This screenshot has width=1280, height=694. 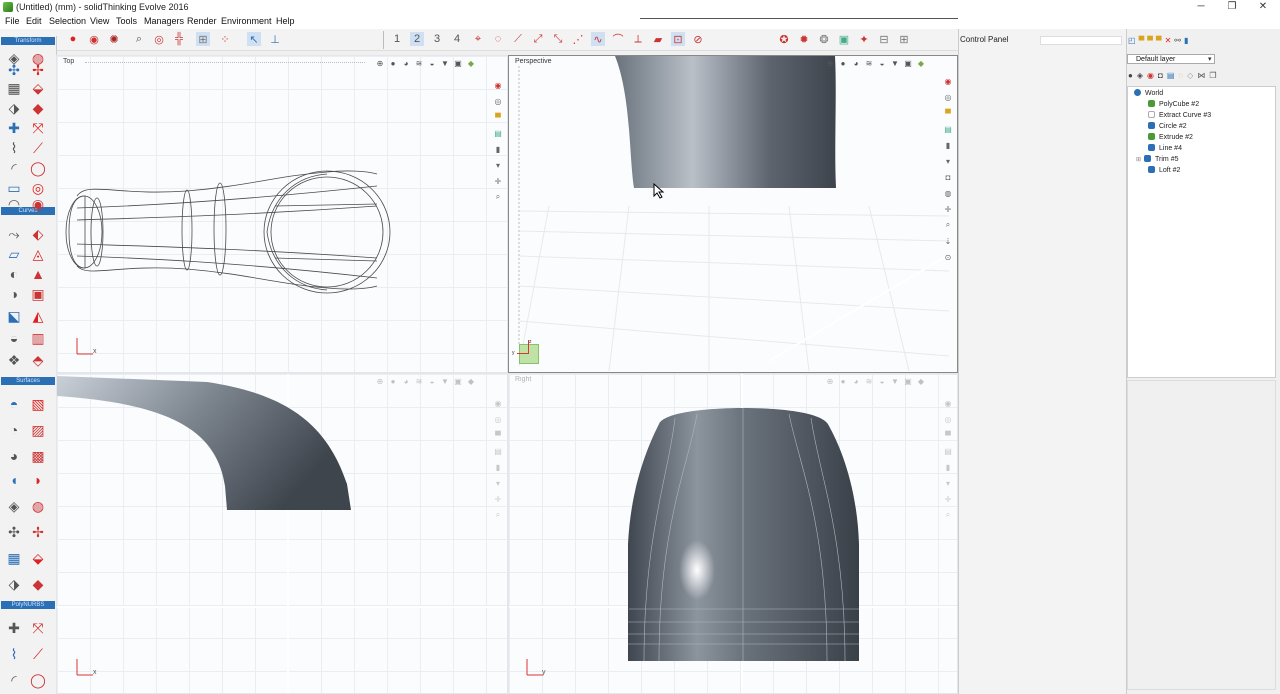 I want to click on palette-tool-icon: ⬕, so click(x=14, y=316).